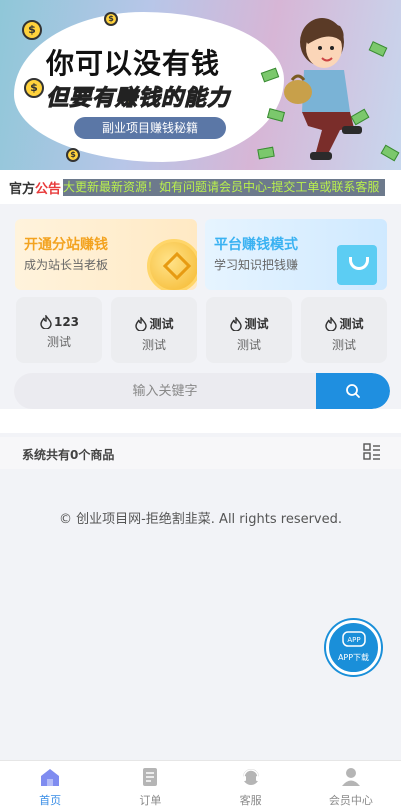 The image size is (401, 812). I want to click on app-badge-text: APP, so click(353, 640).